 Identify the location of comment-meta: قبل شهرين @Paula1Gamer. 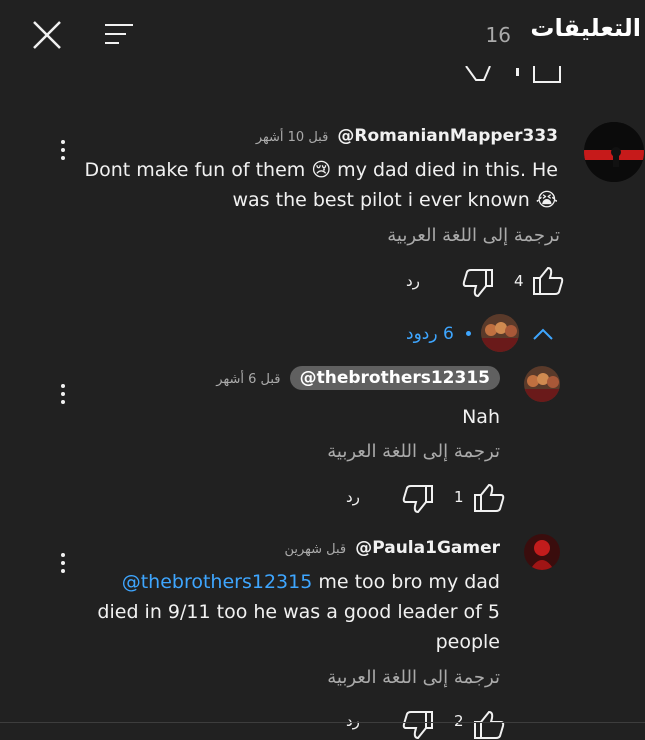
(392, 548).